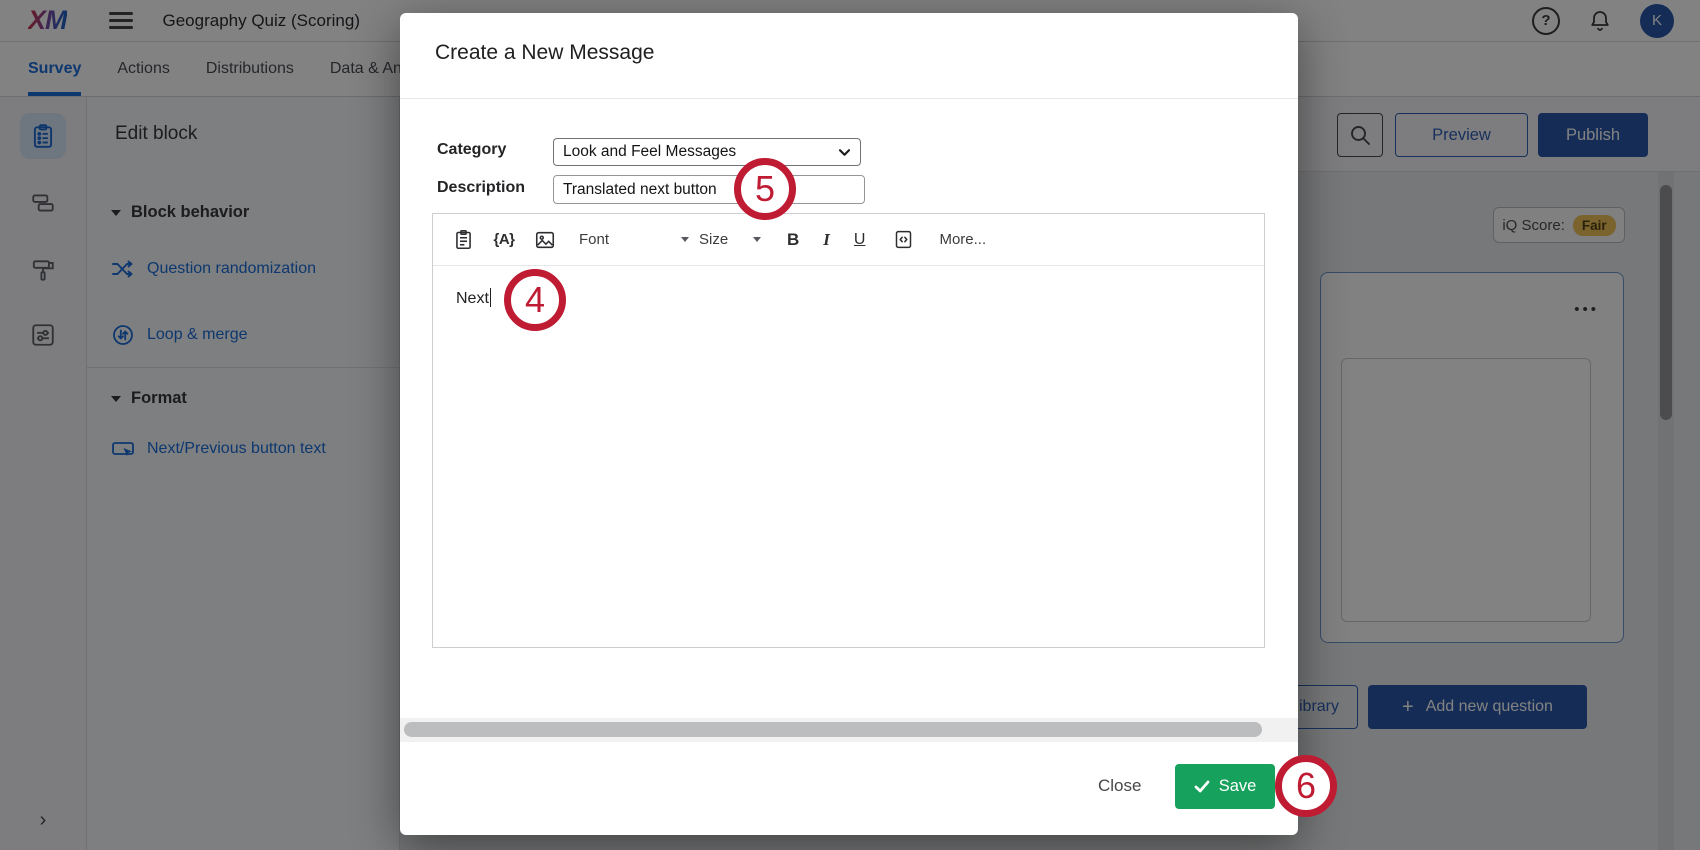 This screenshot has width=1700, height=850. Describe the element at coordinates (472, 149) in the screenshot. I see `category-label: Category` at that location.